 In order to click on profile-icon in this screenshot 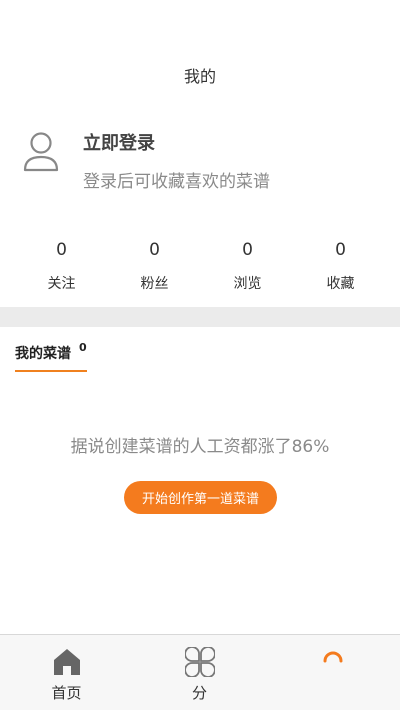, I will do `click(333, 657)`.